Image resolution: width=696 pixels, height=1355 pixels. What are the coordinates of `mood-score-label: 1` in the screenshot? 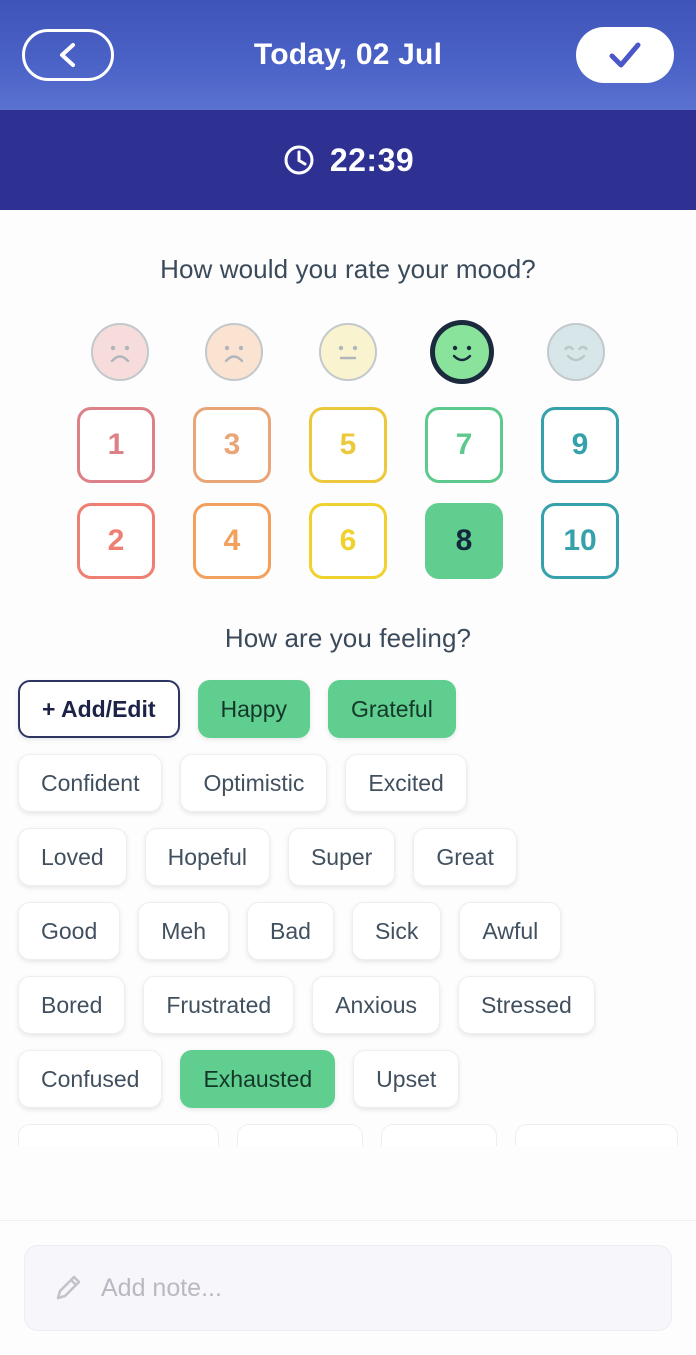 It's located at (116, 444).